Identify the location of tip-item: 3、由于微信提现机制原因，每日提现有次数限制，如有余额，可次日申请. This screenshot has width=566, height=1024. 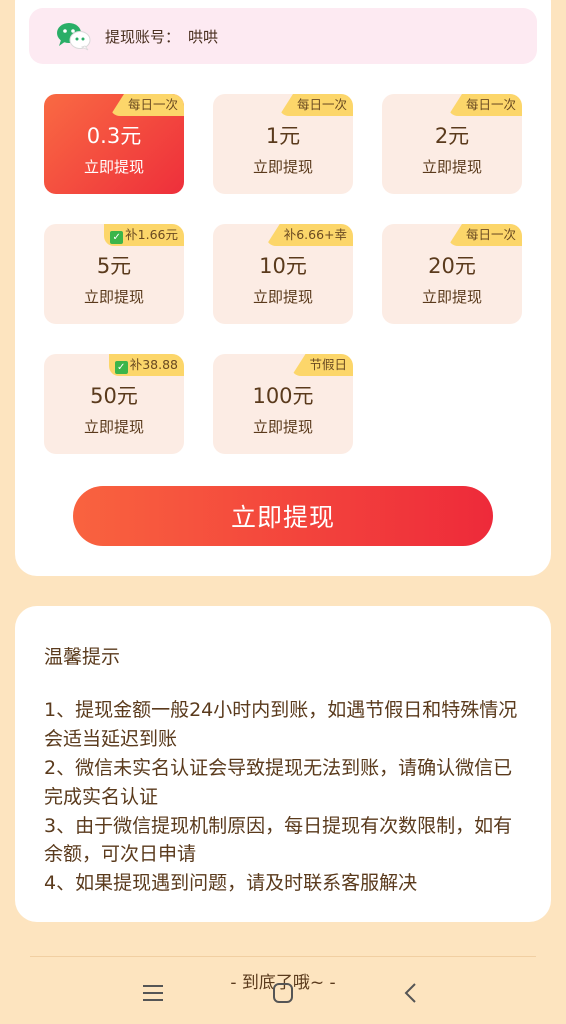
(278, 840).